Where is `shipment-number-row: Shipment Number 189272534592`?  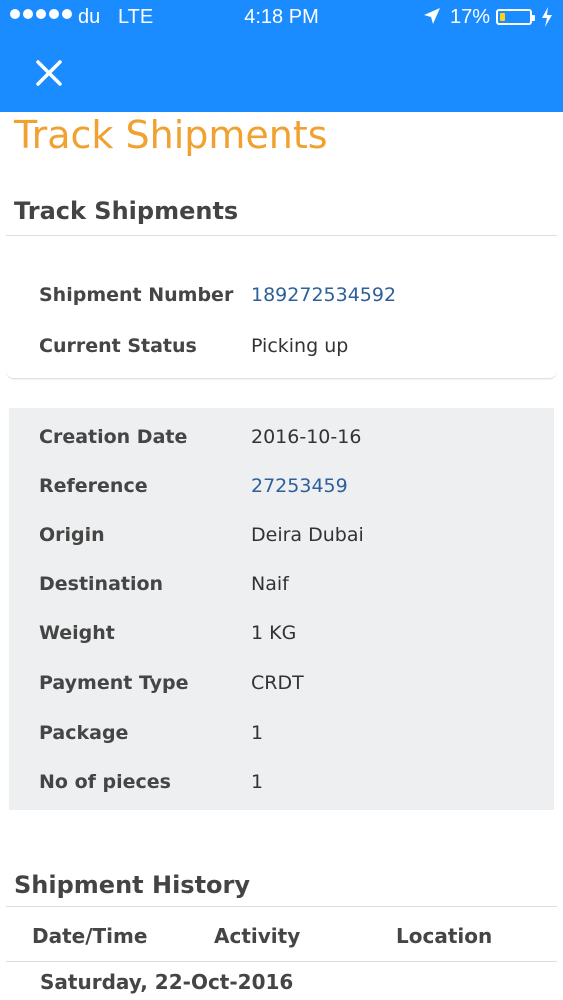 shipment-number-row: Shipment Number 189272534592 is located at coordinates (281, 299).